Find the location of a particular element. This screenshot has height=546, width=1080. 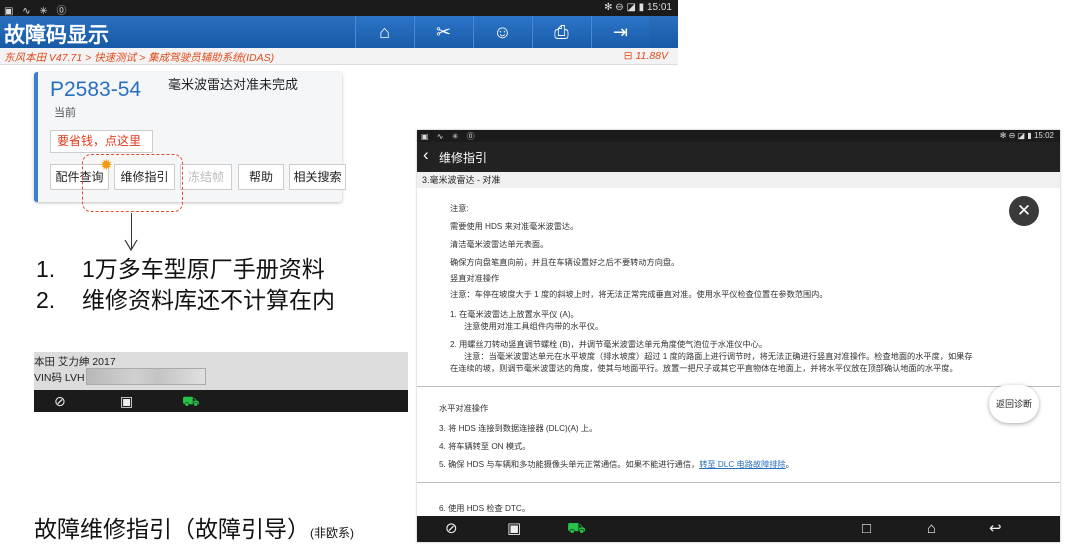

status-bar: ▣ ∿ ✳ ⓪ ✻ ⊖ ◪ ▮ 15:02 is located at coordinates (738, 136).